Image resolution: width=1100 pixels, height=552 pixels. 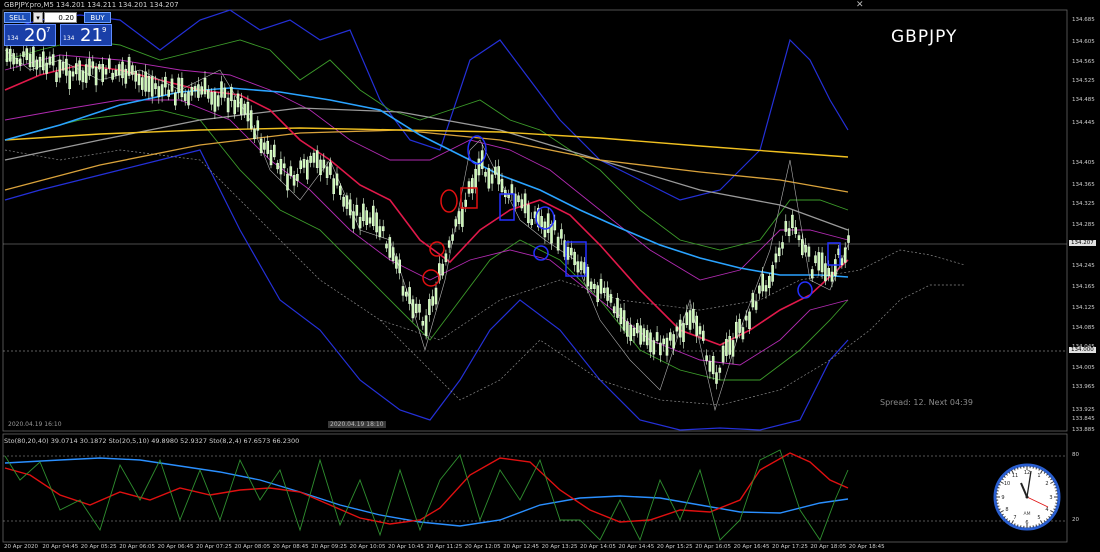 What do you see at coordinates (674, 547) in the screenshot?
I see `time-tick: 20 Apr 15:25` at bounding box center [674, 547].